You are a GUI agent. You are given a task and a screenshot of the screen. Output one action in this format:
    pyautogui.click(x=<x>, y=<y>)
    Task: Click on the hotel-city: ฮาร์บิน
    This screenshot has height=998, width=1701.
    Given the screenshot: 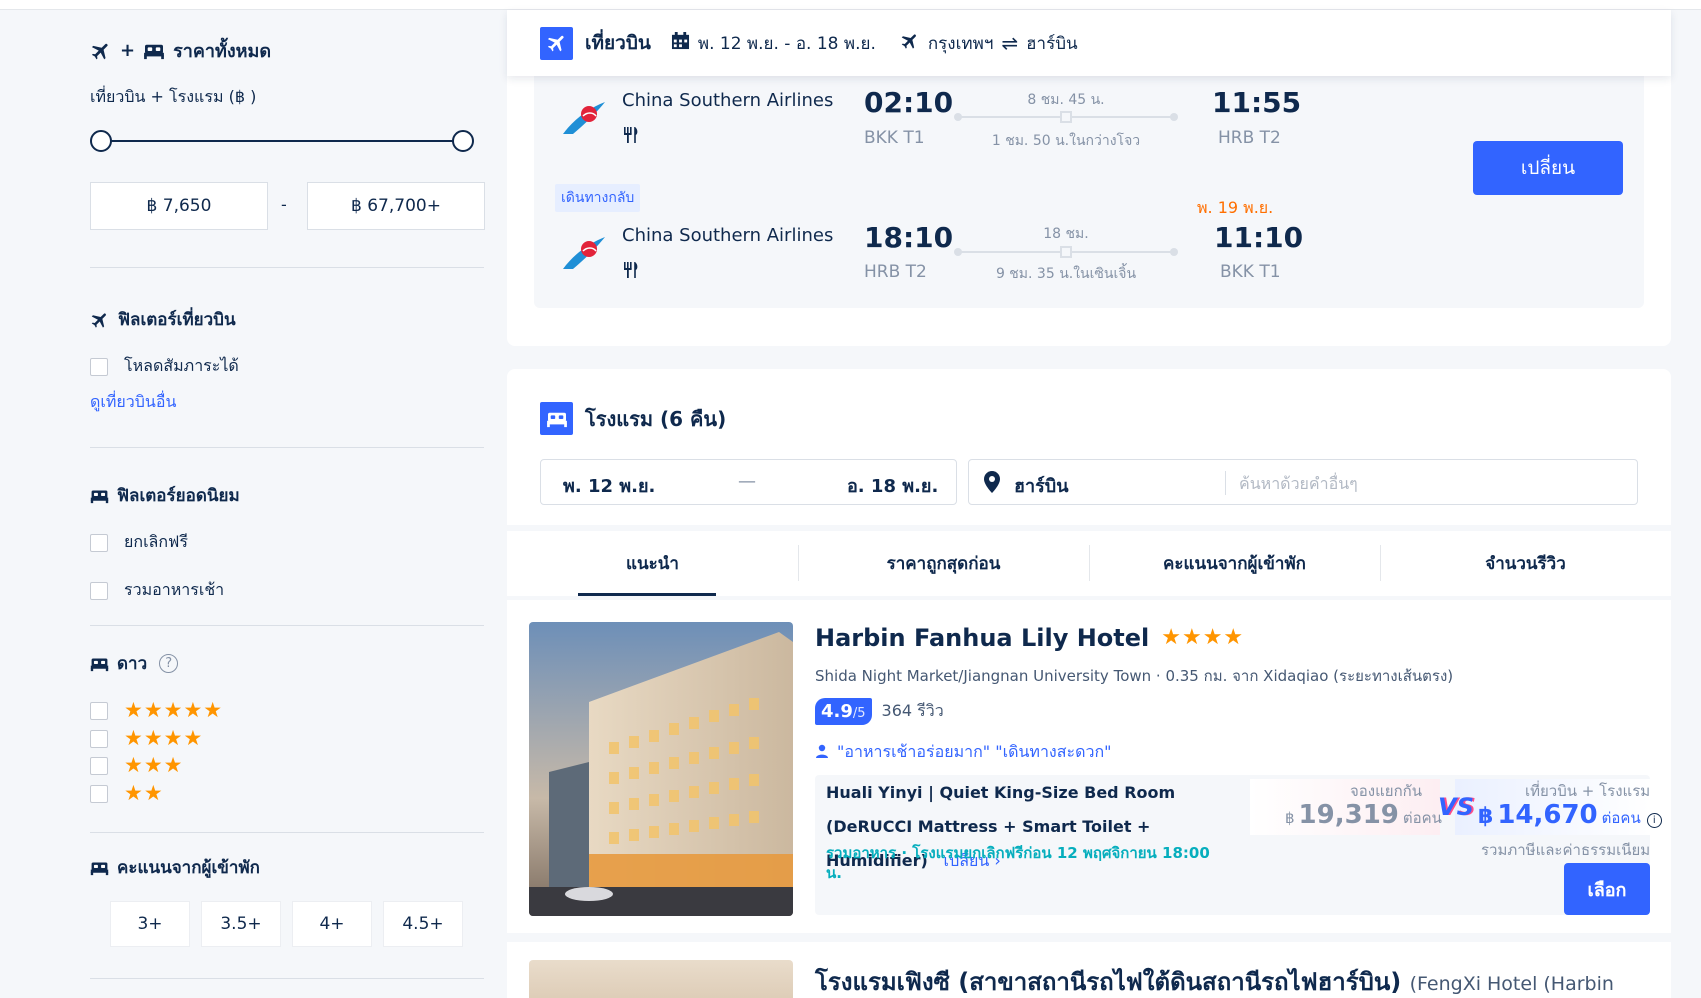 What is the action you would take?
    pyautogui.click(x=1041, y=485)
    